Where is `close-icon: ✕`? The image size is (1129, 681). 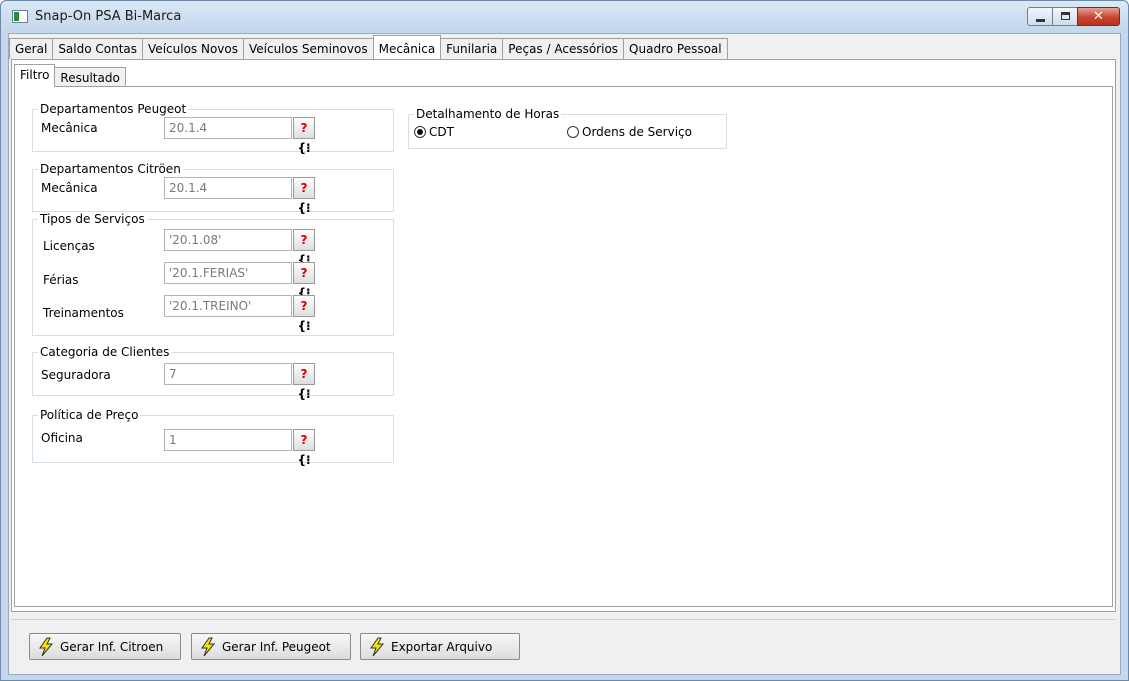
close-icon: ✕ is located at coordinates (1098, 16).